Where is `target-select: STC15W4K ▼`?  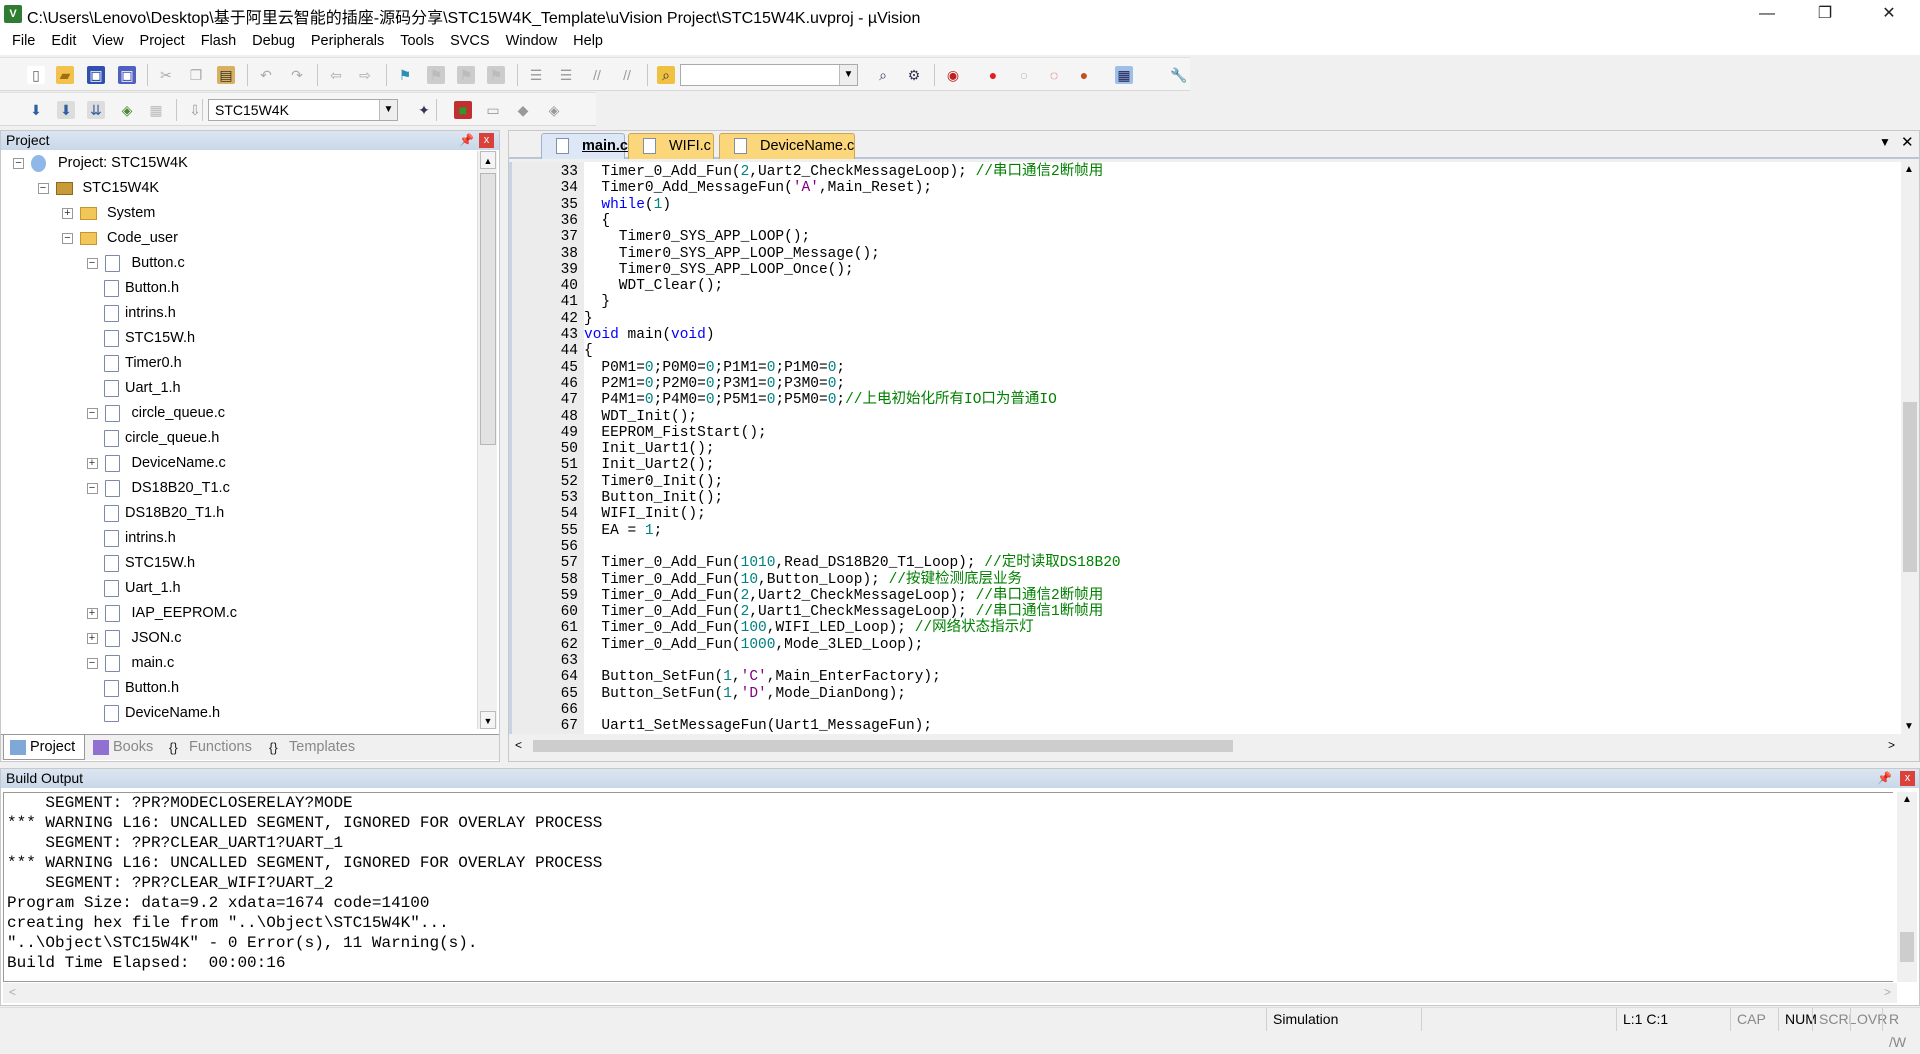
target-select: STC15W4K ▼ is located at coordinates (303, 110).